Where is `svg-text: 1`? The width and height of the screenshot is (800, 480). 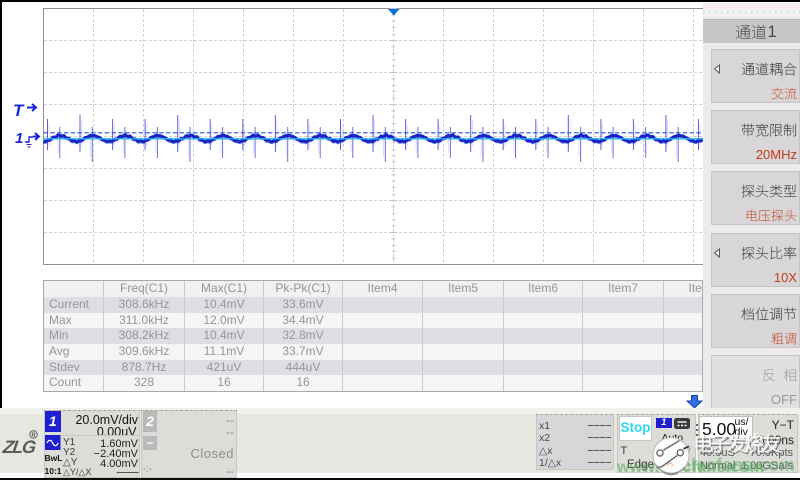 svg-text: 1 is located at coordinates (19, 138).